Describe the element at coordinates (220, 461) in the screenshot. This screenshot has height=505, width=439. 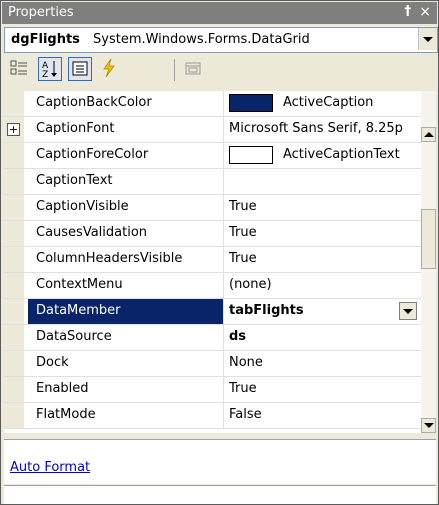
I see `commands-pane: Auto Format` at that location.